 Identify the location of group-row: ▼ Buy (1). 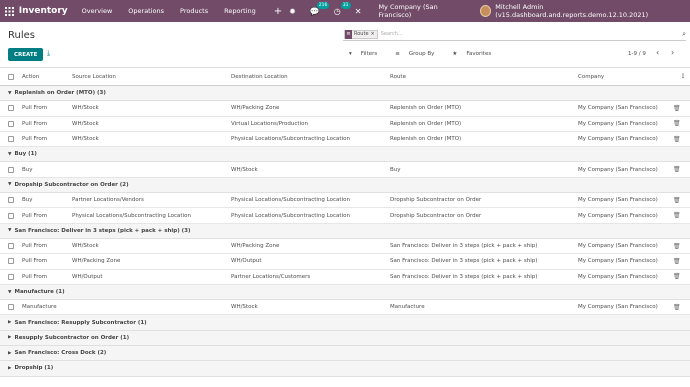
(345, 155).